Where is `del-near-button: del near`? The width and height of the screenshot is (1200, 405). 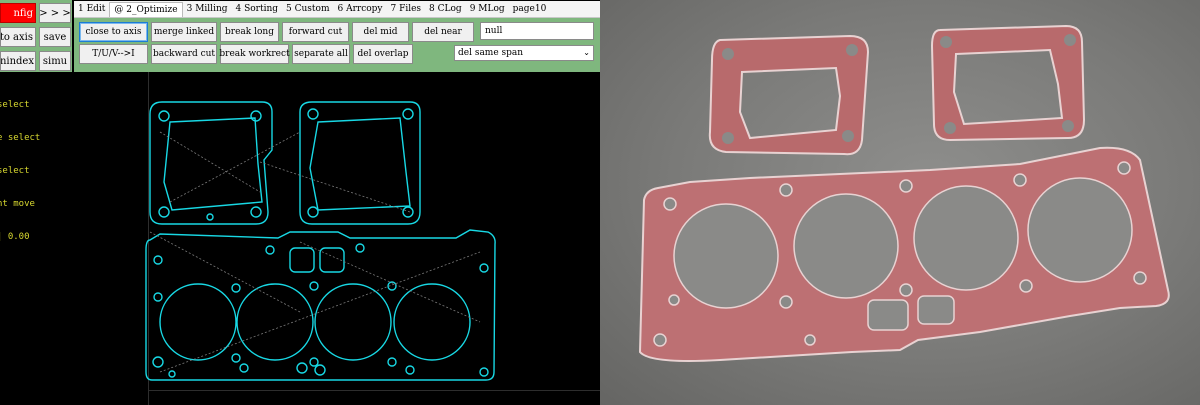 del-near-button: del near is located at coordinates (443, 32).